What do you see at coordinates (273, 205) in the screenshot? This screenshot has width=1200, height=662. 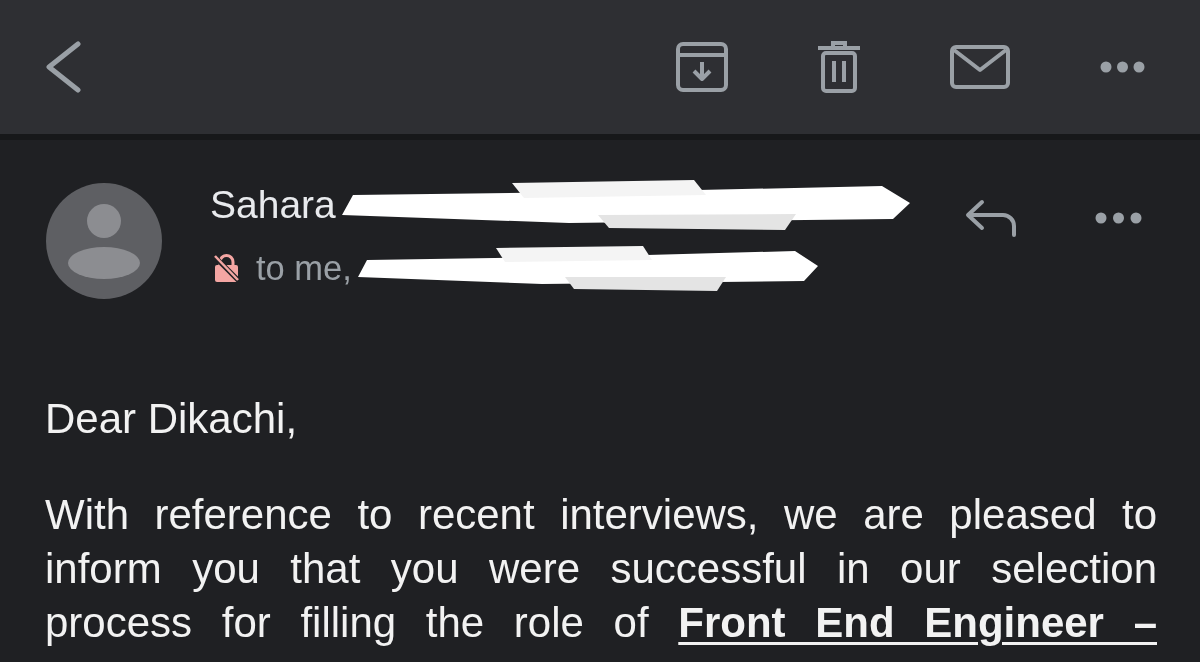 I see `sender-name: Sahara` at bounding box center [273, 205].